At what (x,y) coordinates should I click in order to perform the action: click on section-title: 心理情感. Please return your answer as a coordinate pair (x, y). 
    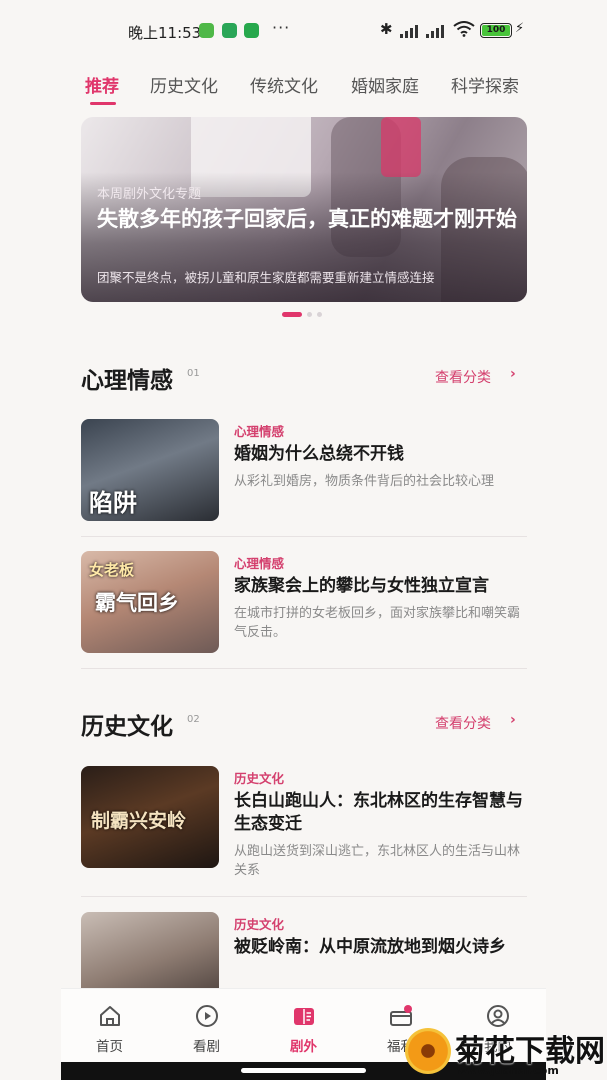
    Looking at the image, I should click on (127, 381).